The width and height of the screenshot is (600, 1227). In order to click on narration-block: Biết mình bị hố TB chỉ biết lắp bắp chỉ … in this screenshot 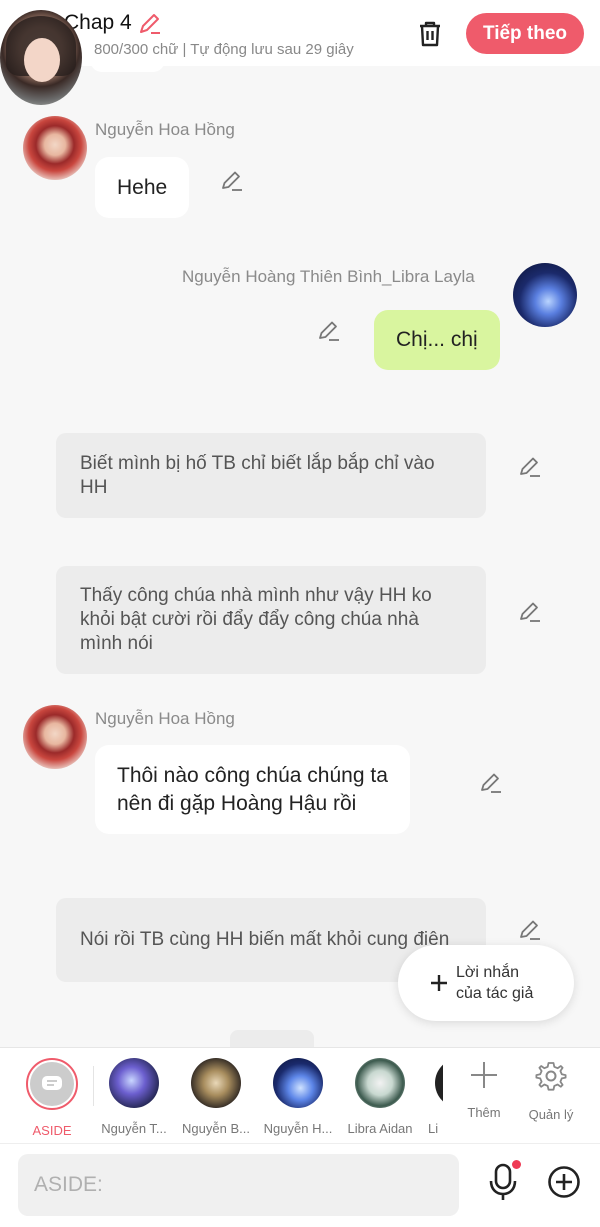, I will do `click(271, 475)`.